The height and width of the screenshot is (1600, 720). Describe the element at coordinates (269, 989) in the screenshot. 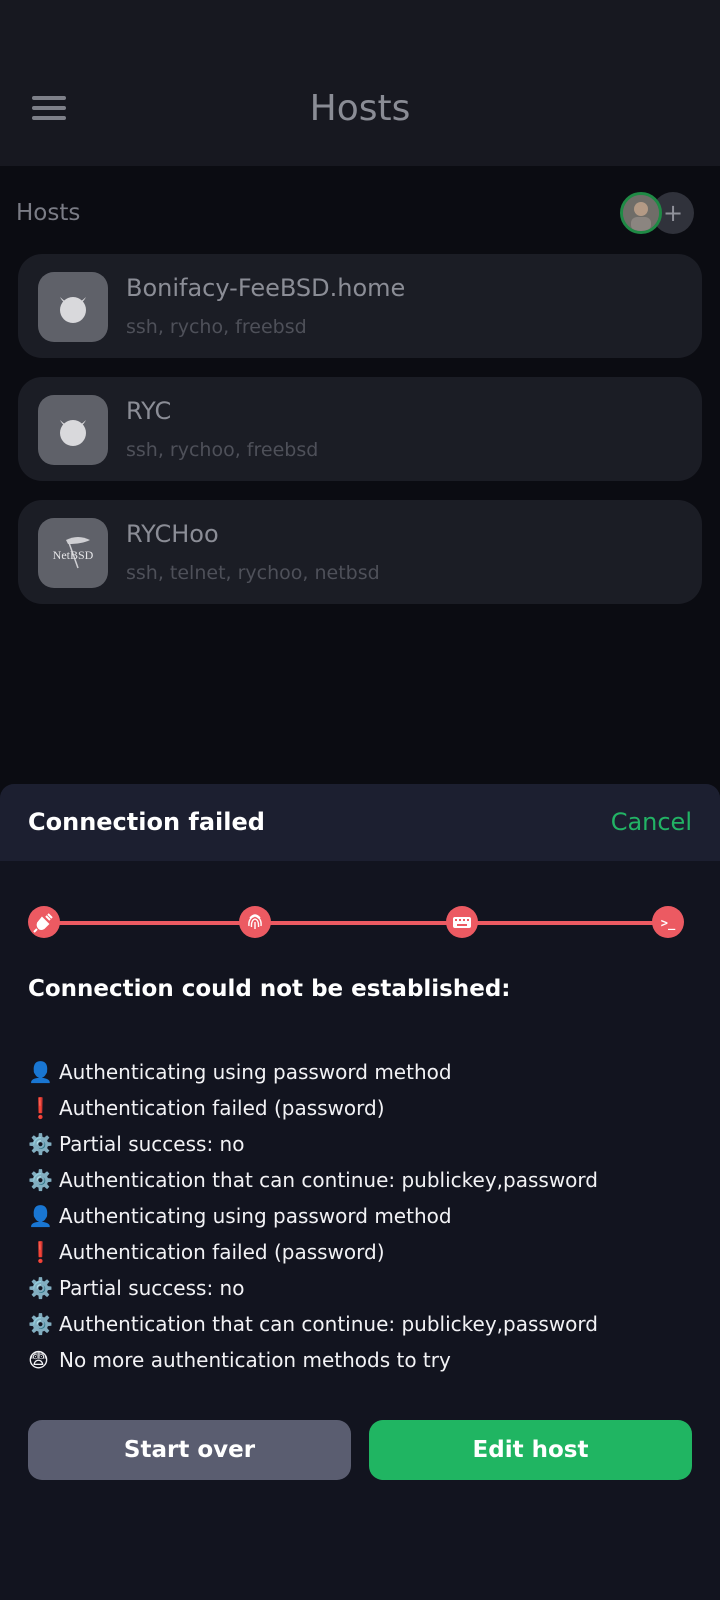

I see `error-heading: Connection could not be established:` at that location.